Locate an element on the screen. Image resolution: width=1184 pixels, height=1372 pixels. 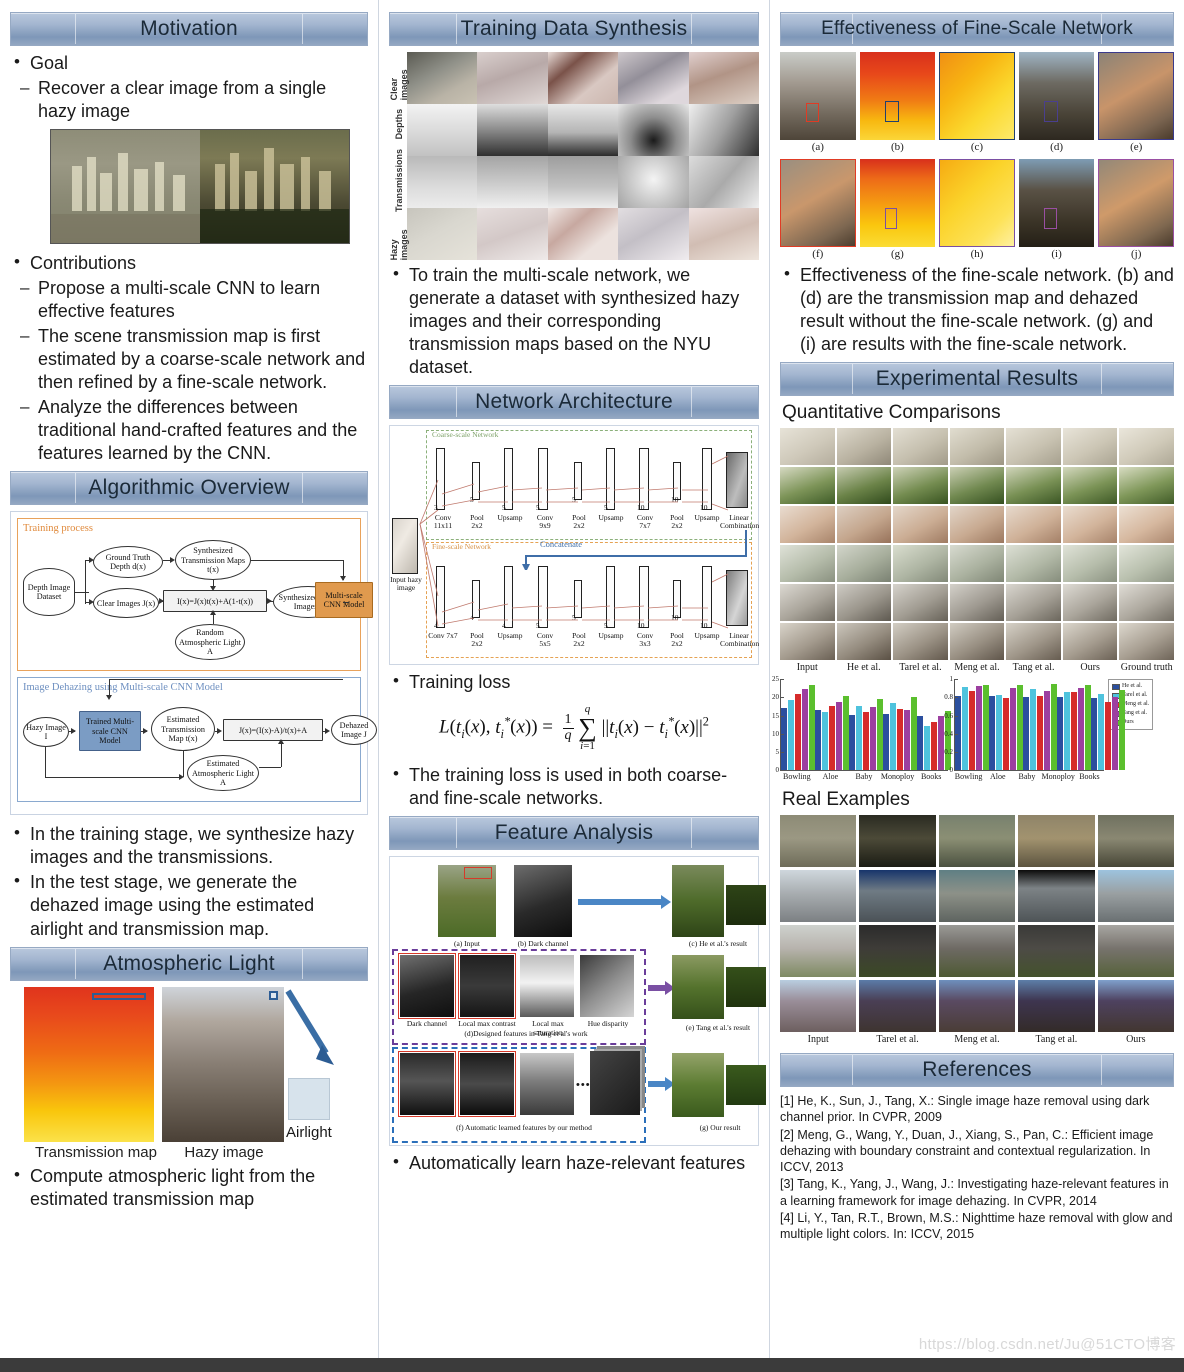
fs-image-j is located at coordinates (1136, 203).